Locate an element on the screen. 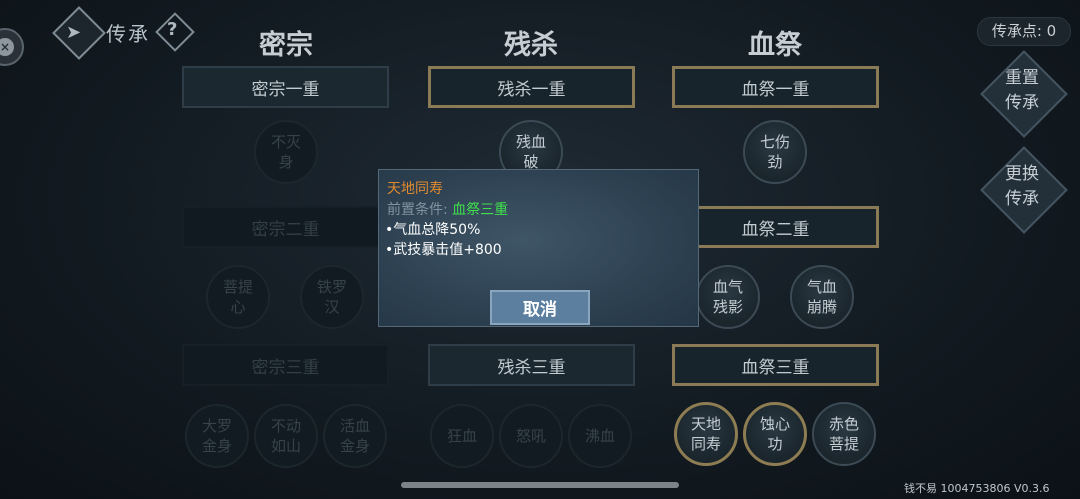  skill-node: 七伤劲 is located at coordinates (775, 152).